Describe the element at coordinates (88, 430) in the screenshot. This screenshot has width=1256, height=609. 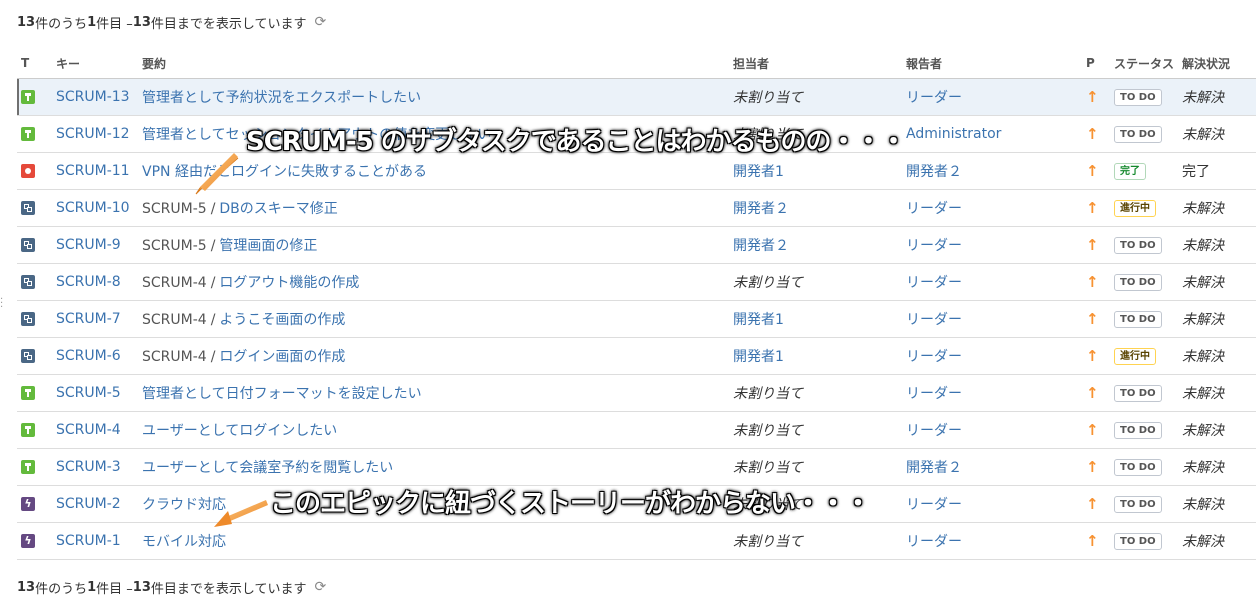
I see `issue-key-link: SCRUM-4` at that location.